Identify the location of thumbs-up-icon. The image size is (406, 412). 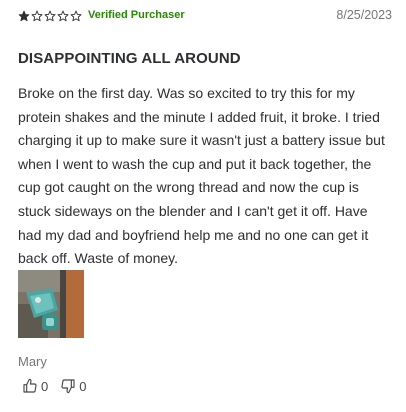
(30, 385).